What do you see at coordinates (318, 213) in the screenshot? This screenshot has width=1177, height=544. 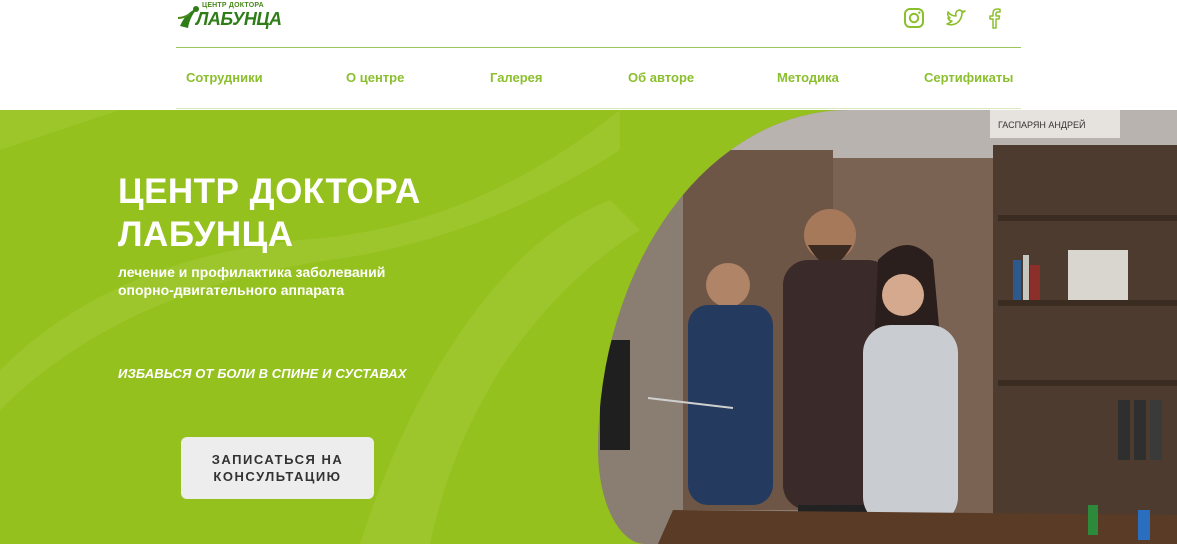 I see `hero-title: ЦЕНТР ДОКТОРА ЛАБУНЦА` at bounding box center [318, 213].